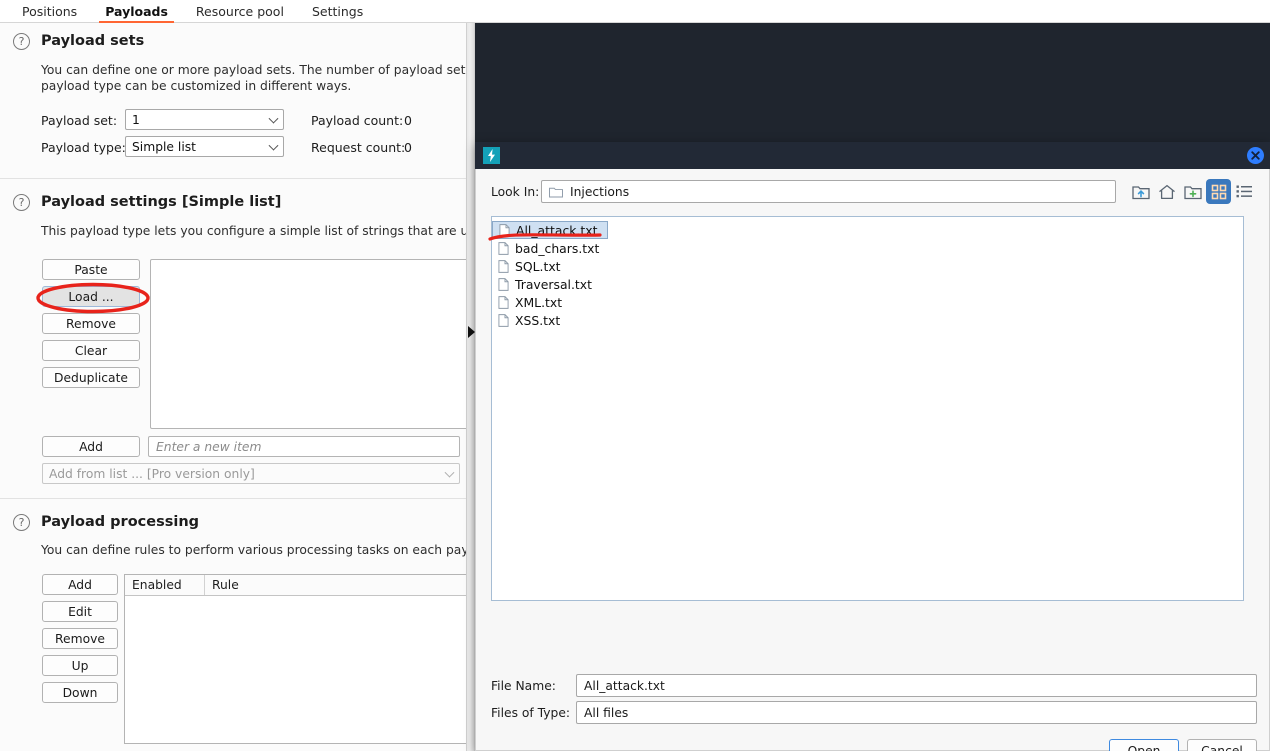 This screenshot has width=1270, height=751. Describe the element at coordinates (1255, 155) in the screenshot. I see `close-icon` at that location.